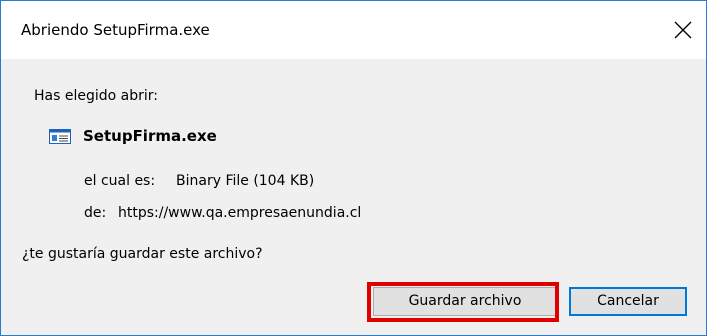 Image resolution: width=707 pixels, height=336 pixels. What do you see at coordinates (95, 213) in the screenshot?
I see `source-label: de:` at bounding box center [95, 213].